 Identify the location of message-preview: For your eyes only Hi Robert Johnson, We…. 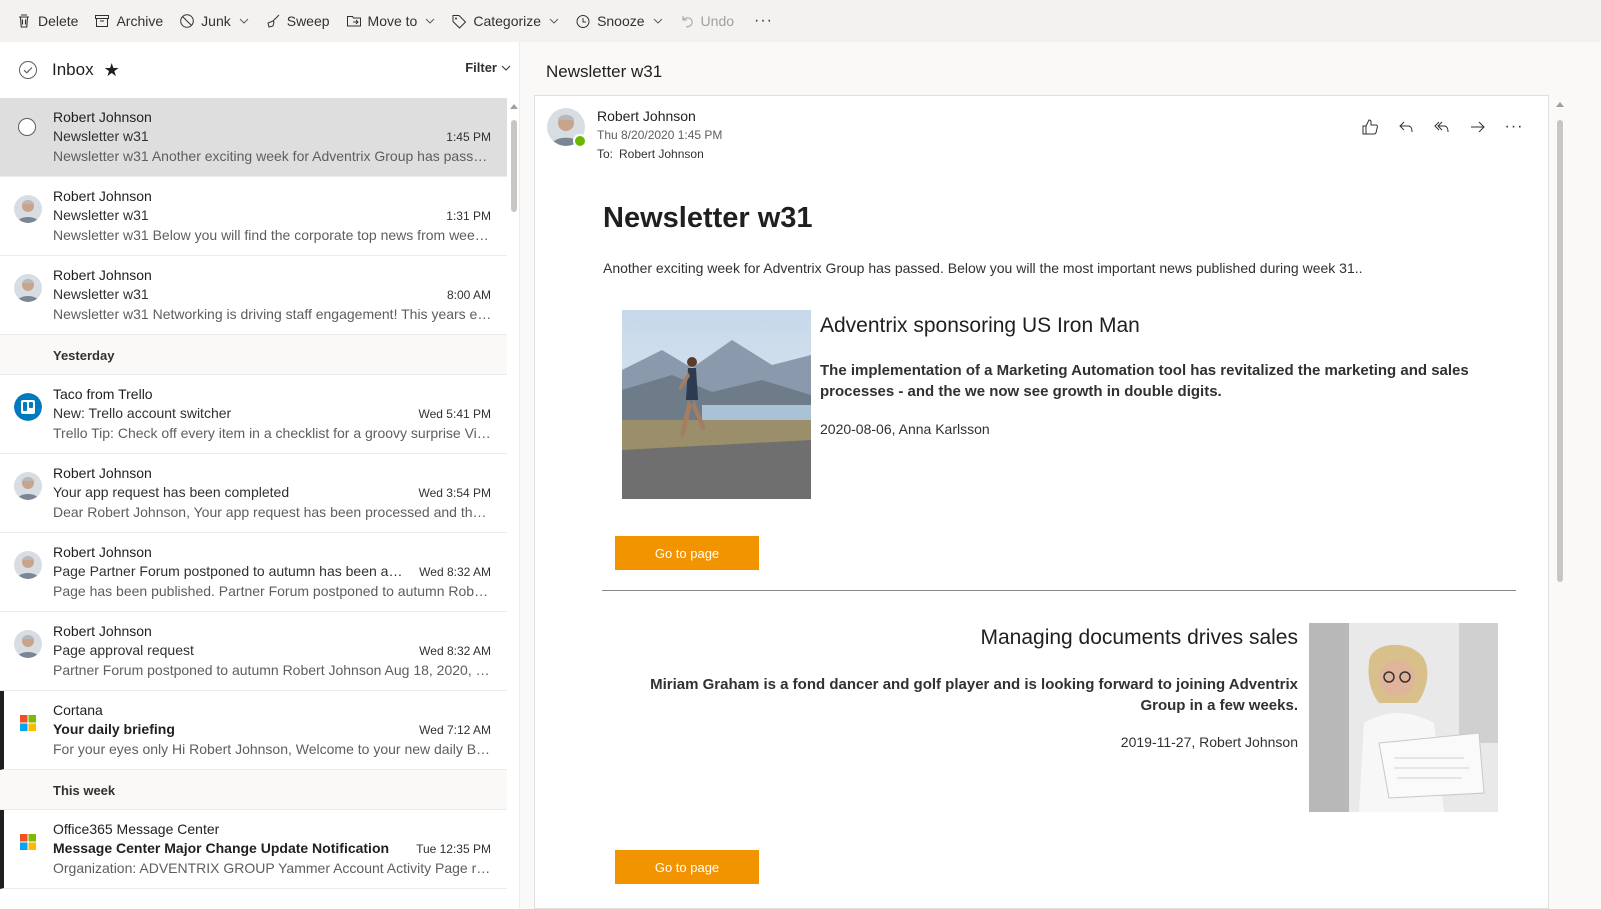
(273, 749).